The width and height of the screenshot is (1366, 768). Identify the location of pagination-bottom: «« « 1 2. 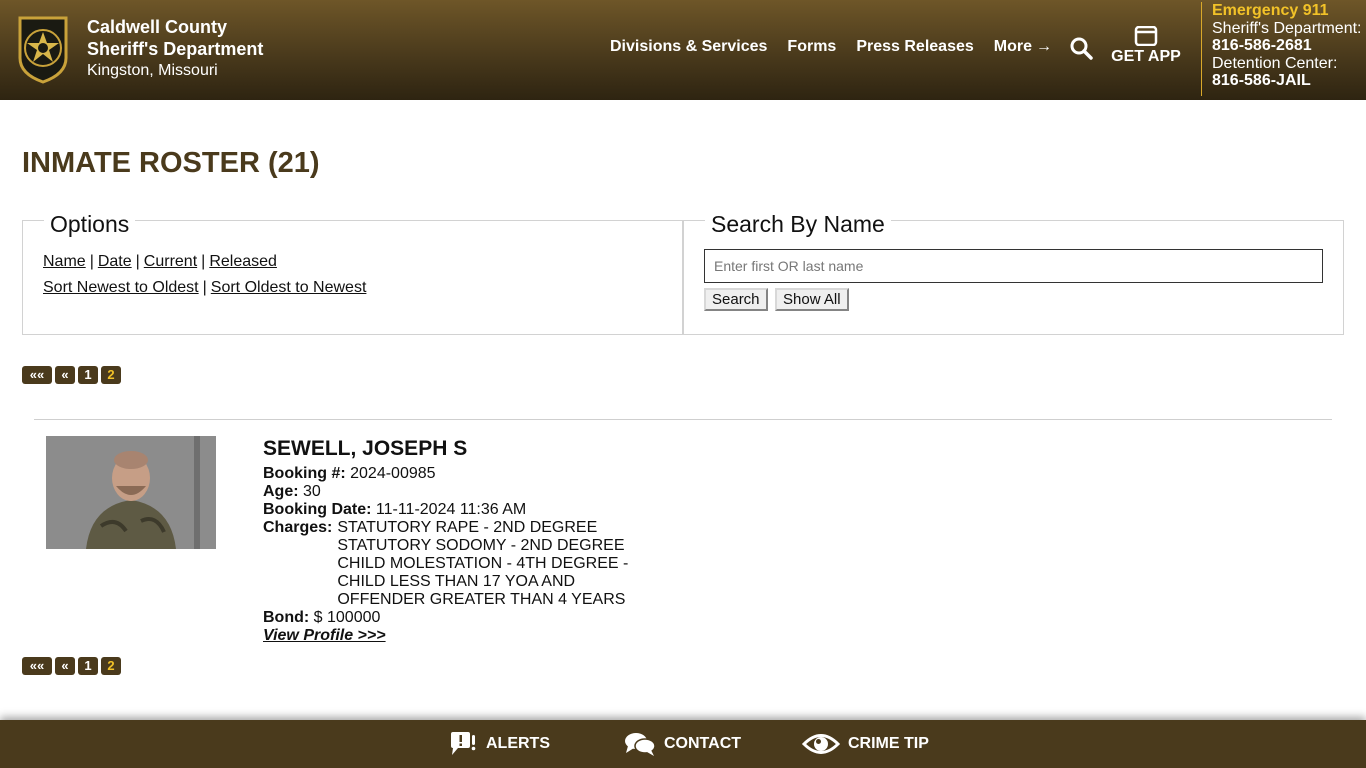
(71, 666).